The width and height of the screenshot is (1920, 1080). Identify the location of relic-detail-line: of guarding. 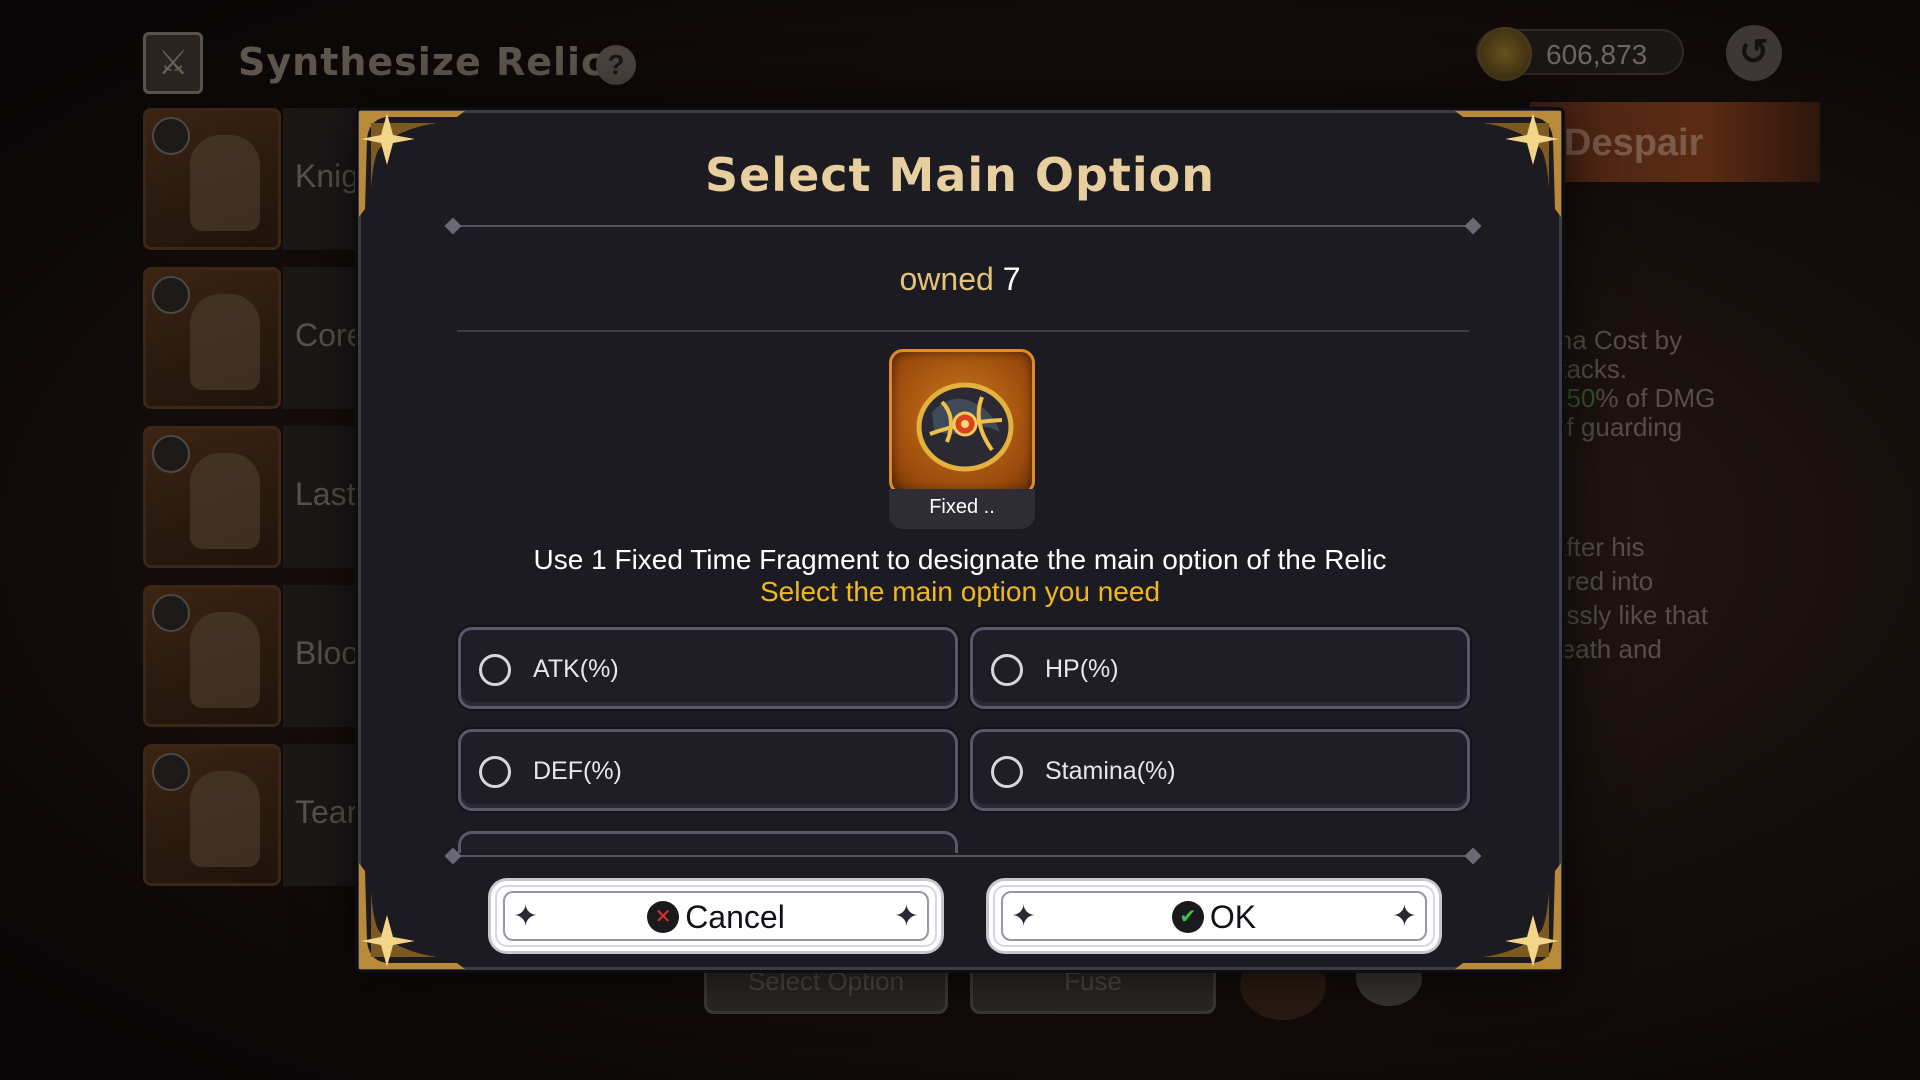
(1617, 427).